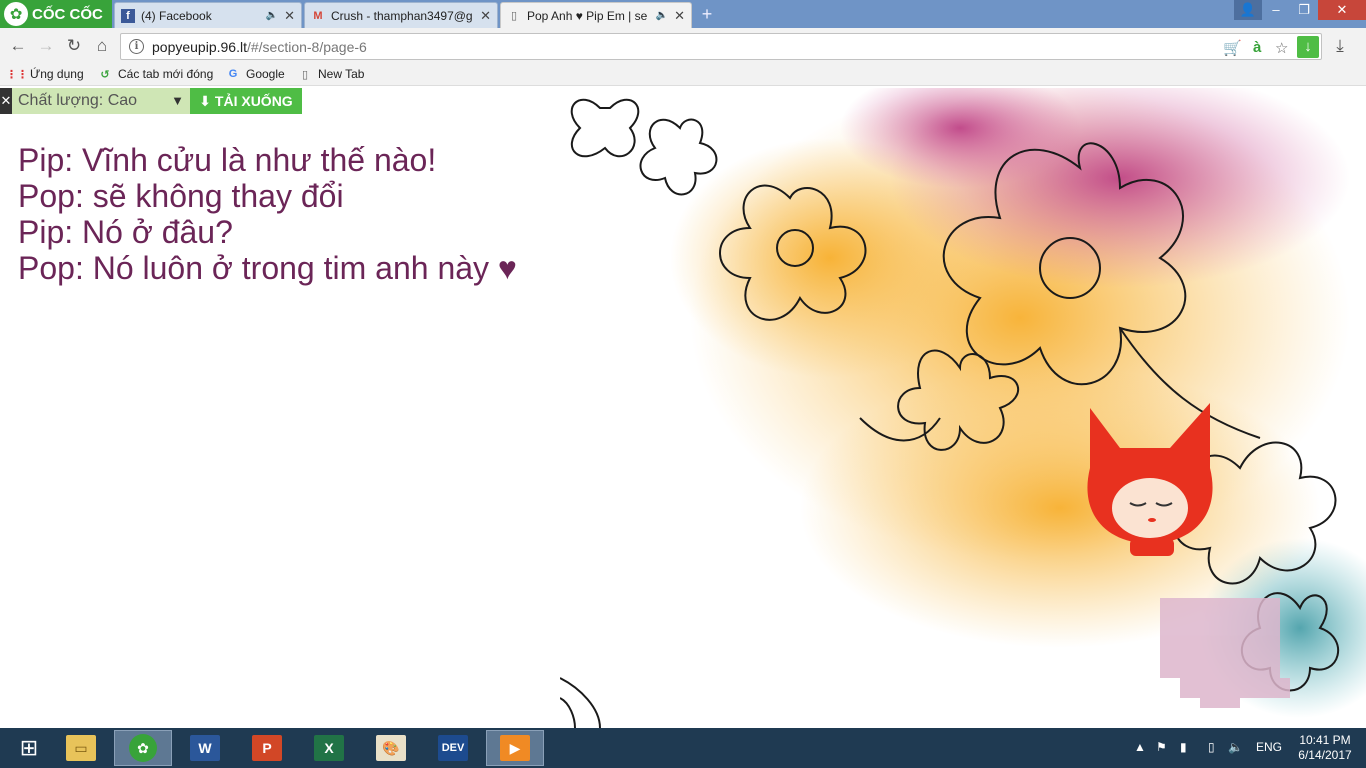 The image size is (1366, 768). What do you see at coordinates (136, 46) in the screenshot?
I see `info-icon: i` at bounding box center [136, 46].